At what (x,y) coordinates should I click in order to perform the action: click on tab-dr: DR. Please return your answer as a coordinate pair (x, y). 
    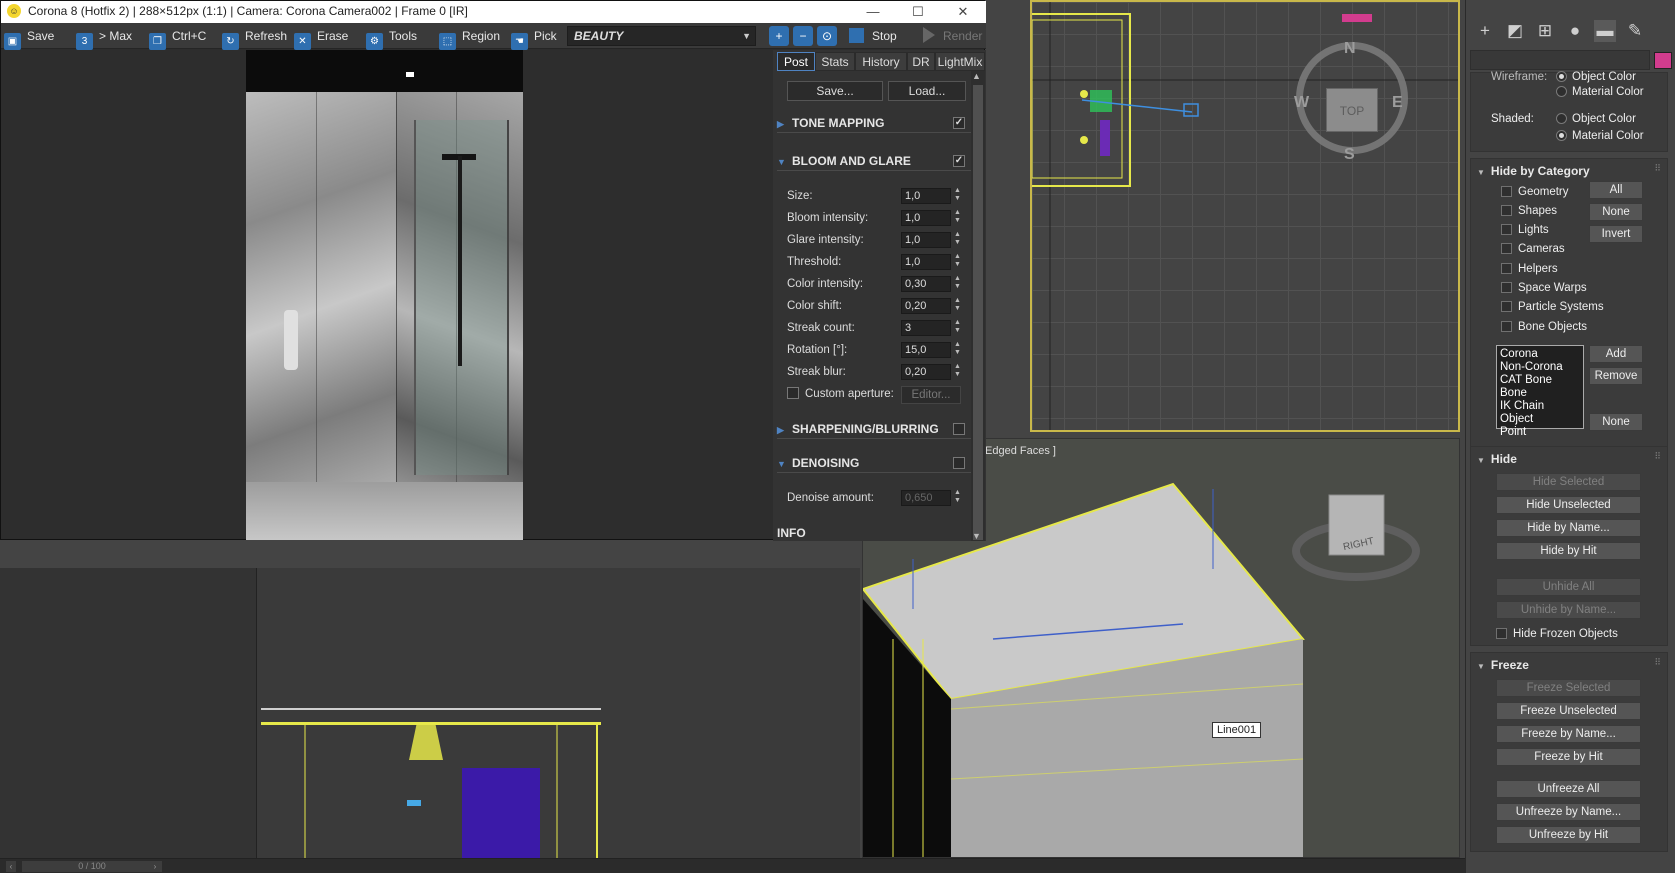
    Looking at the image, I should click on (921, 61).